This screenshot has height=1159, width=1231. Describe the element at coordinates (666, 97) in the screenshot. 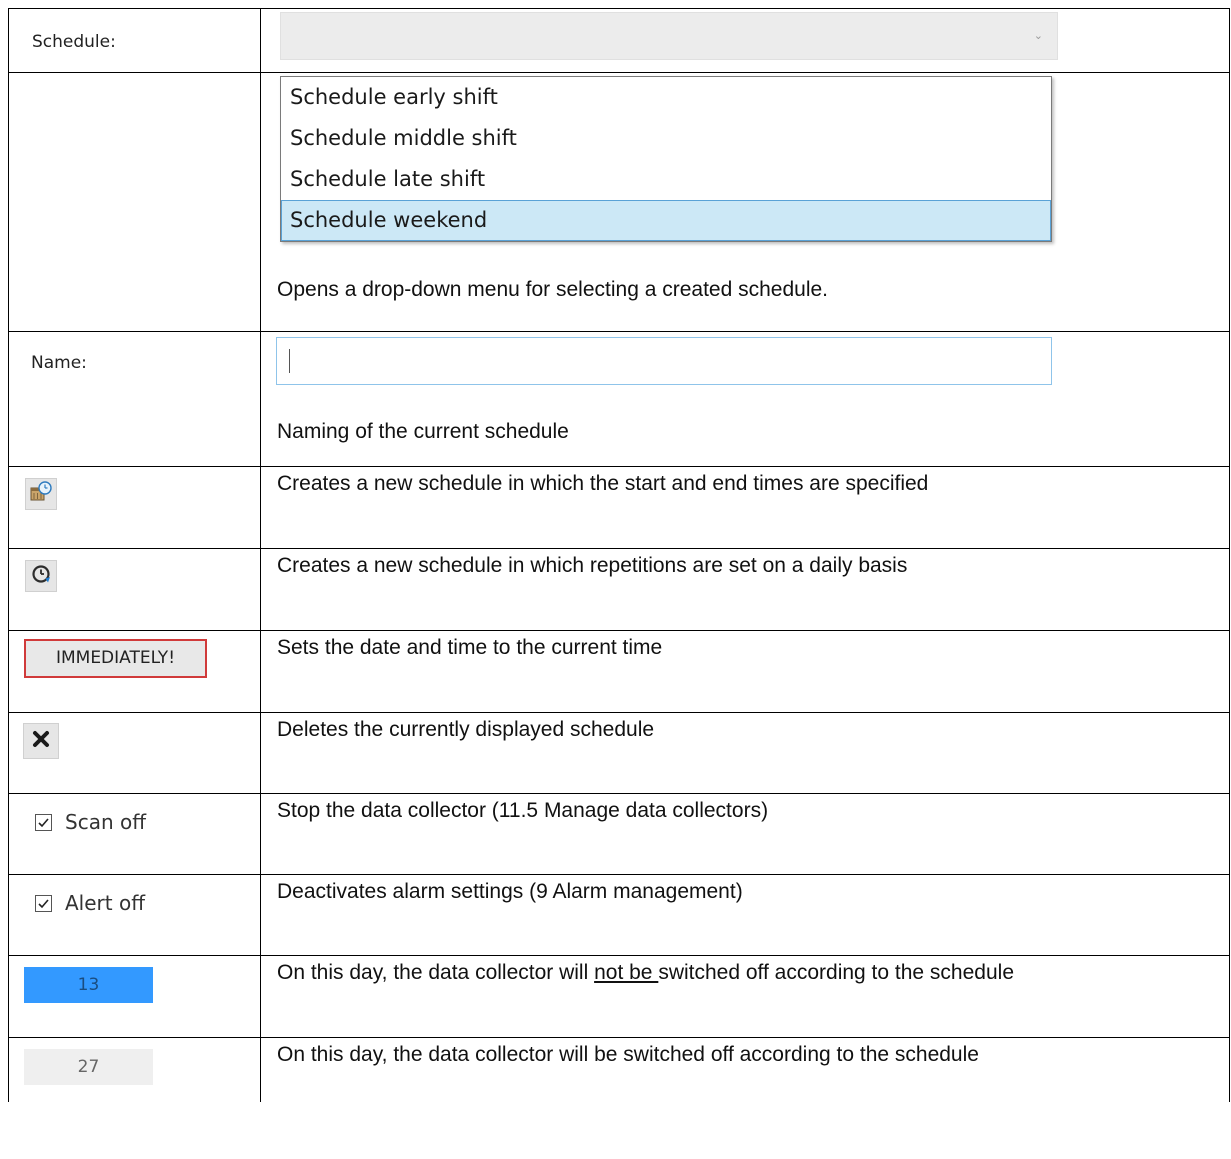

I see `dropdown-option-early-shift: Schedule early shift` at that location.